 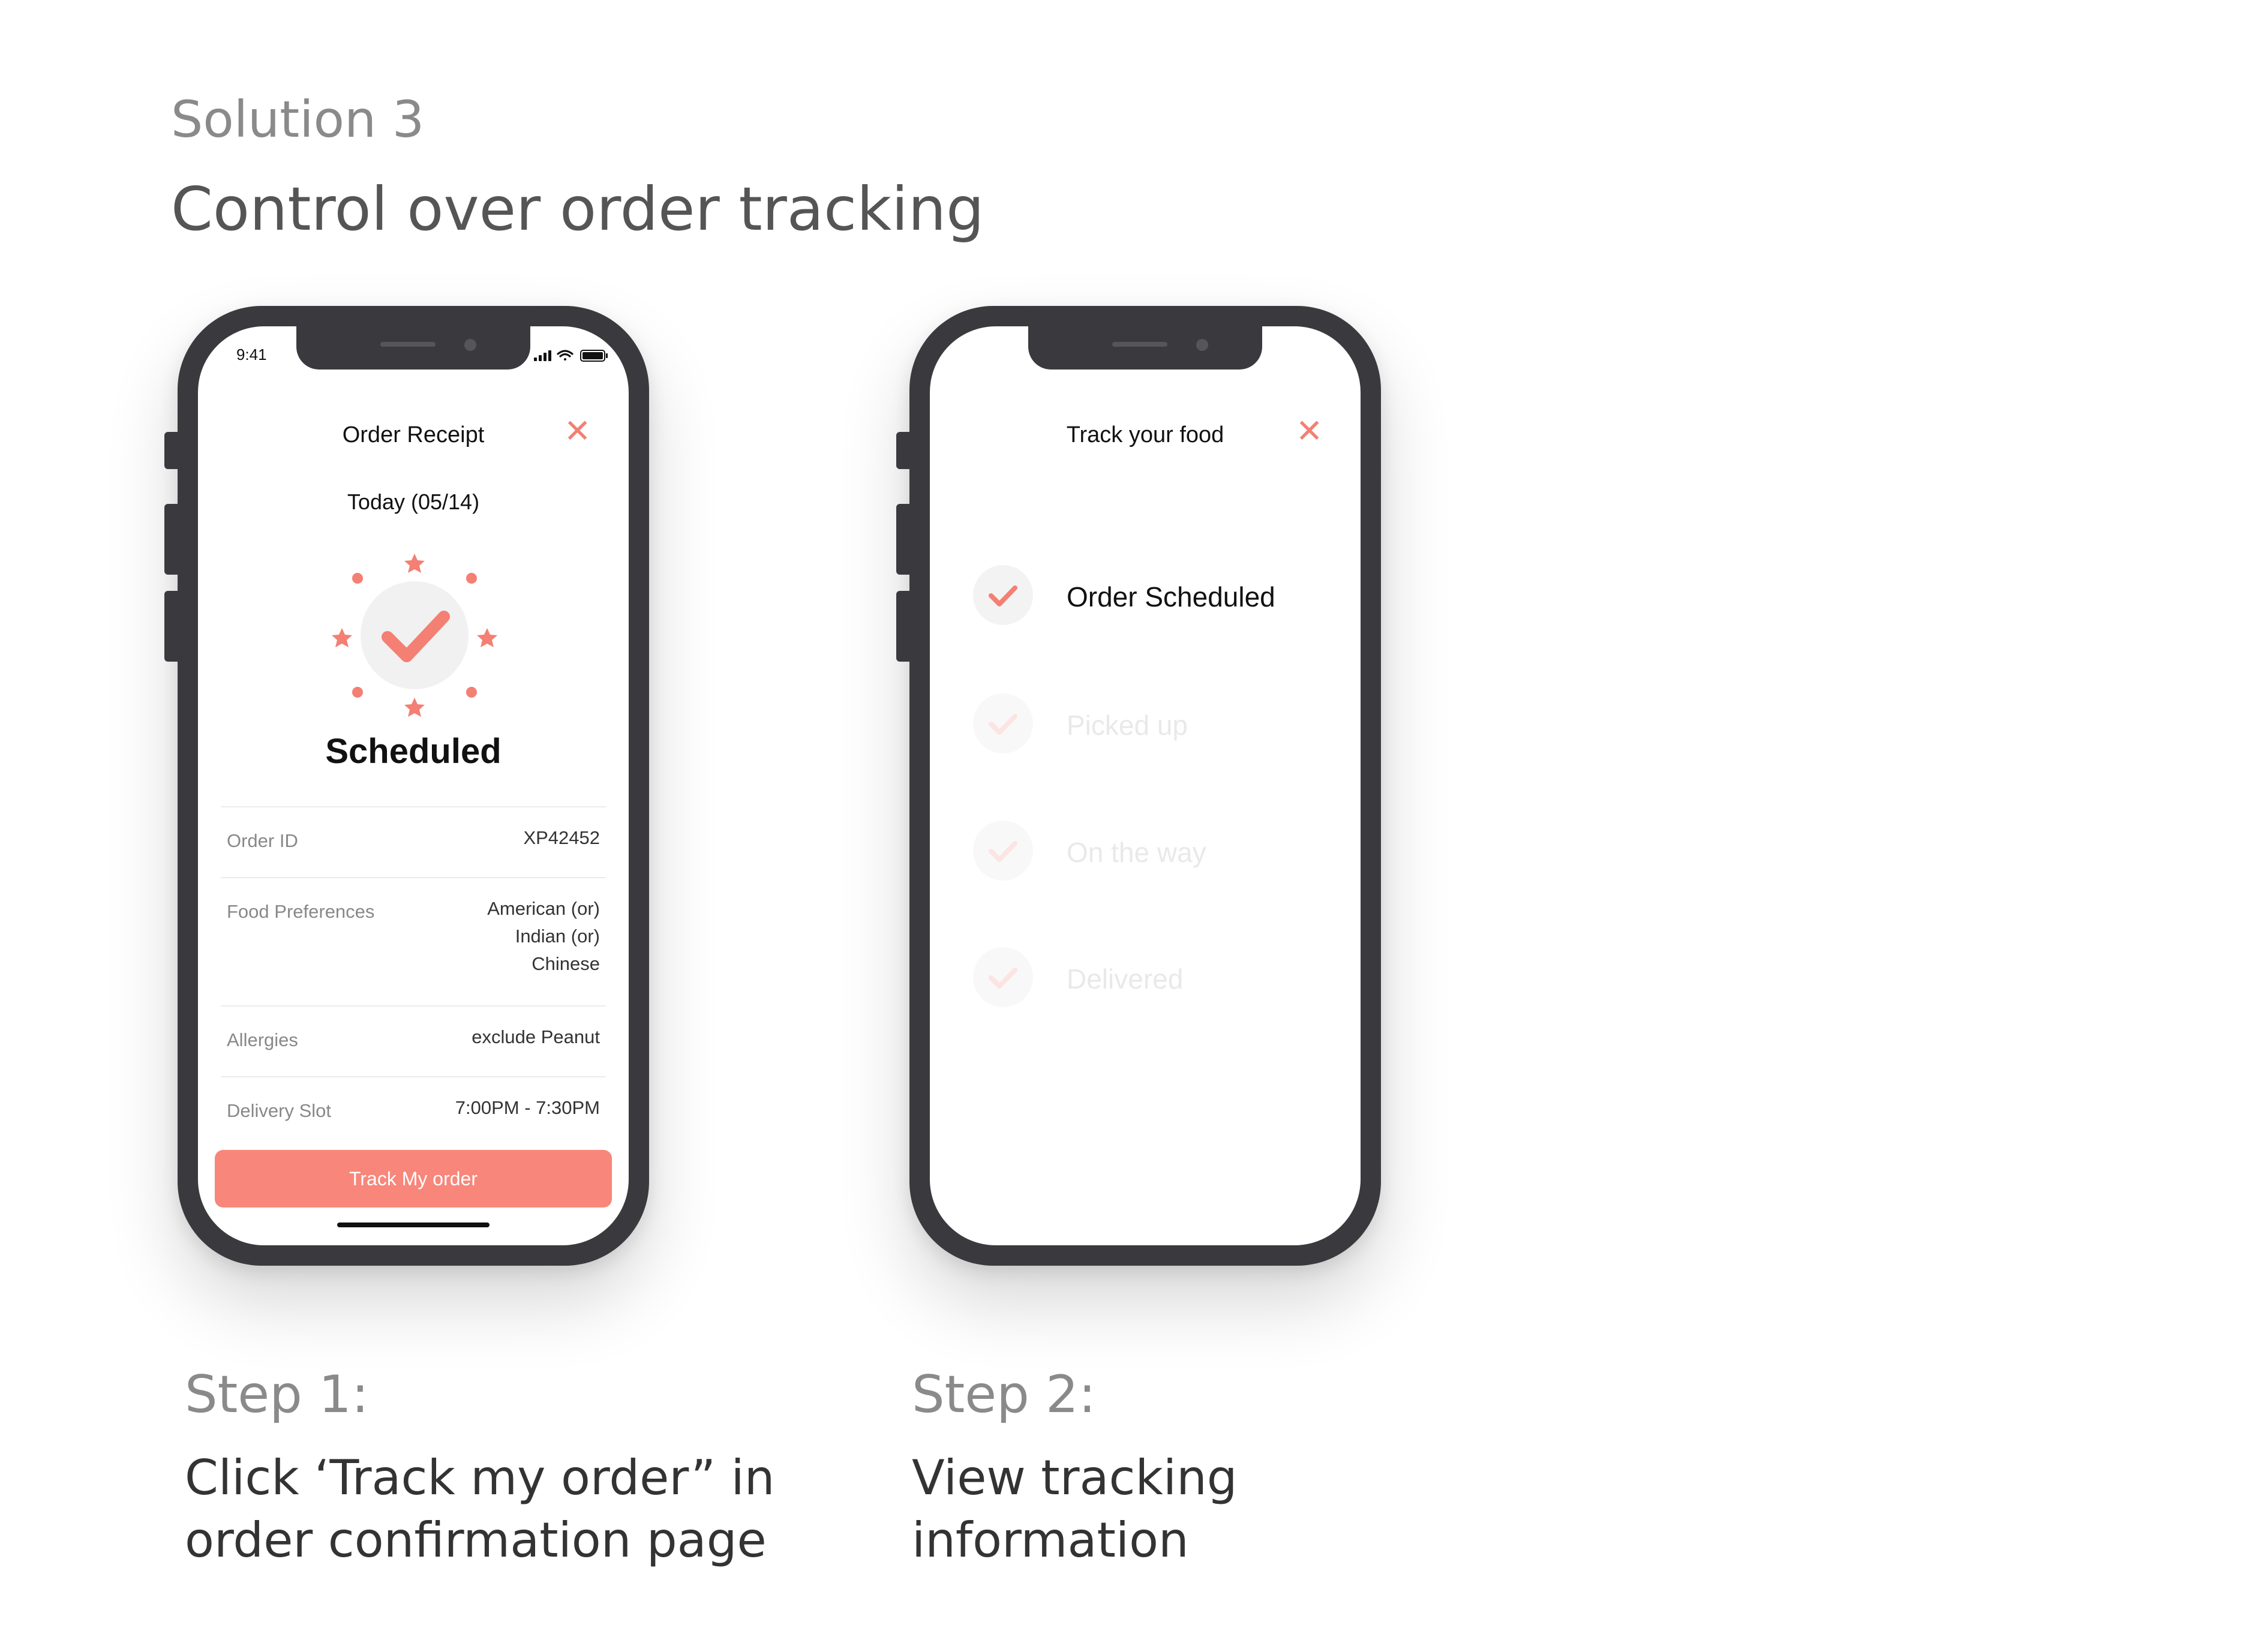 What do you see at coordinates (594, 356) in the screenshot?
I see `battery-icon` at bounding box center [594, 356].